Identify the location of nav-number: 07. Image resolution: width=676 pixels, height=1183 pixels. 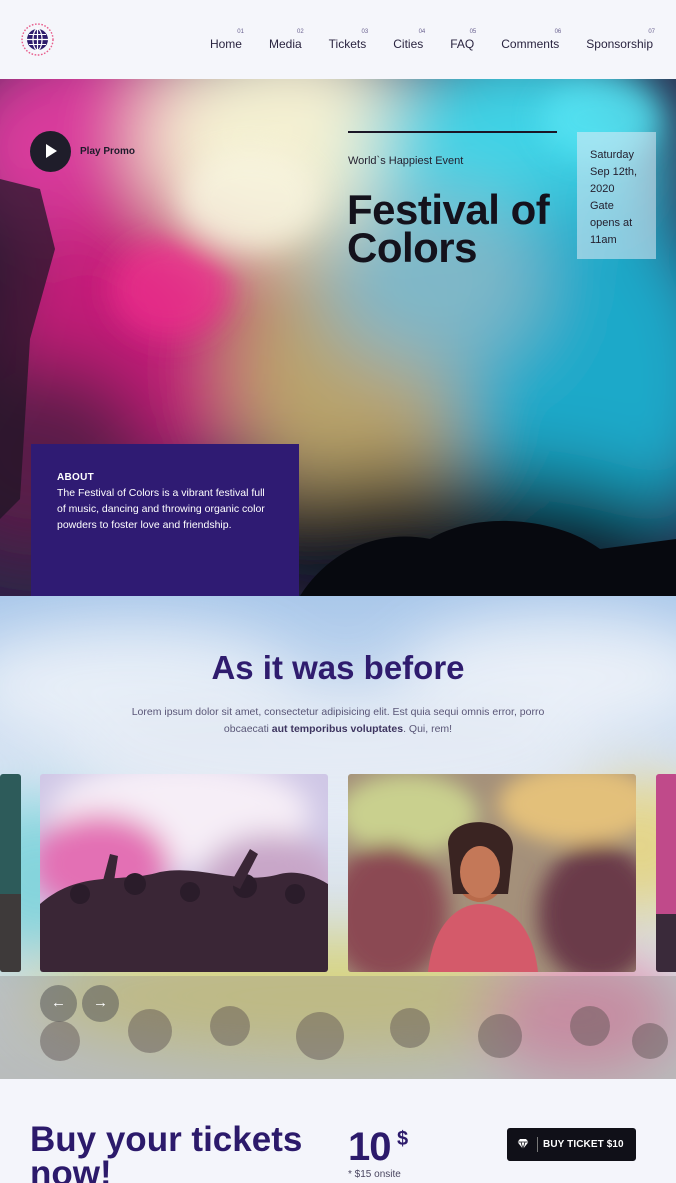
(651, 32).